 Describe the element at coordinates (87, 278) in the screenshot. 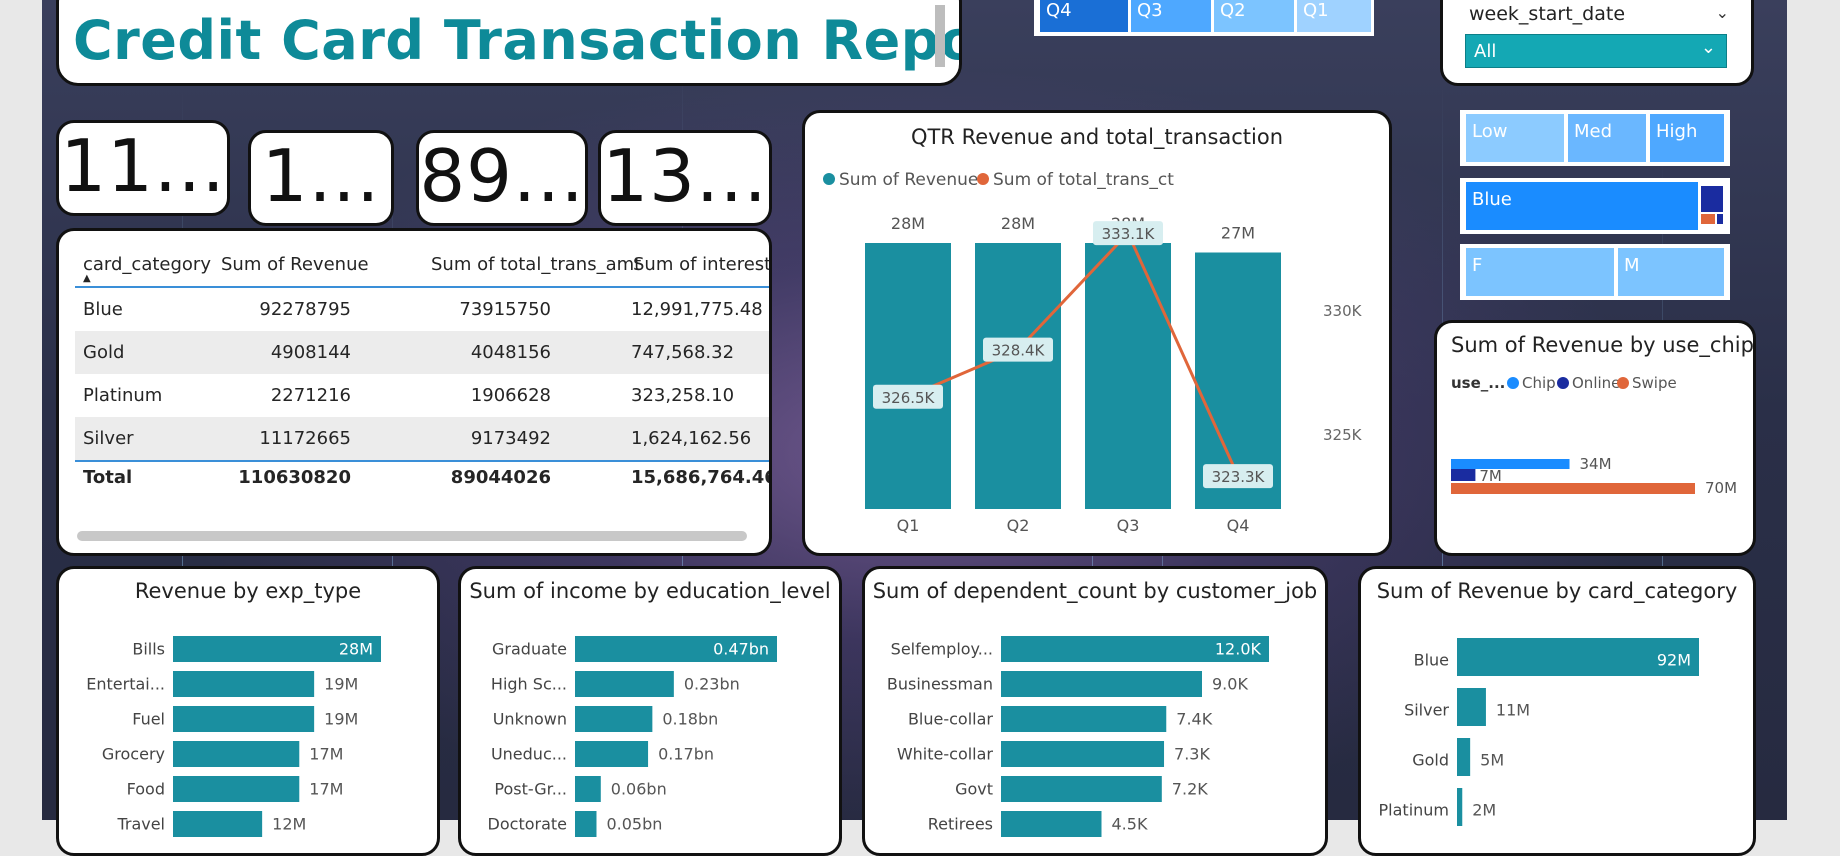

I see `sort-ascending-icon: ▲` at that location.